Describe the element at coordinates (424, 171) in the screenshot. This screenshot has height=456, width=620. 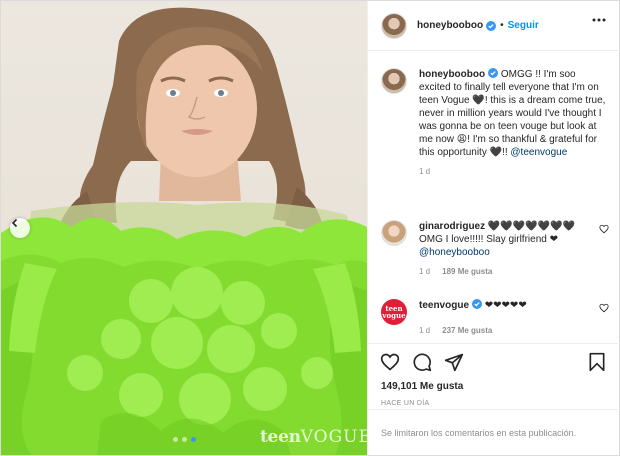
I see `caption-time: 1 d` at that location.